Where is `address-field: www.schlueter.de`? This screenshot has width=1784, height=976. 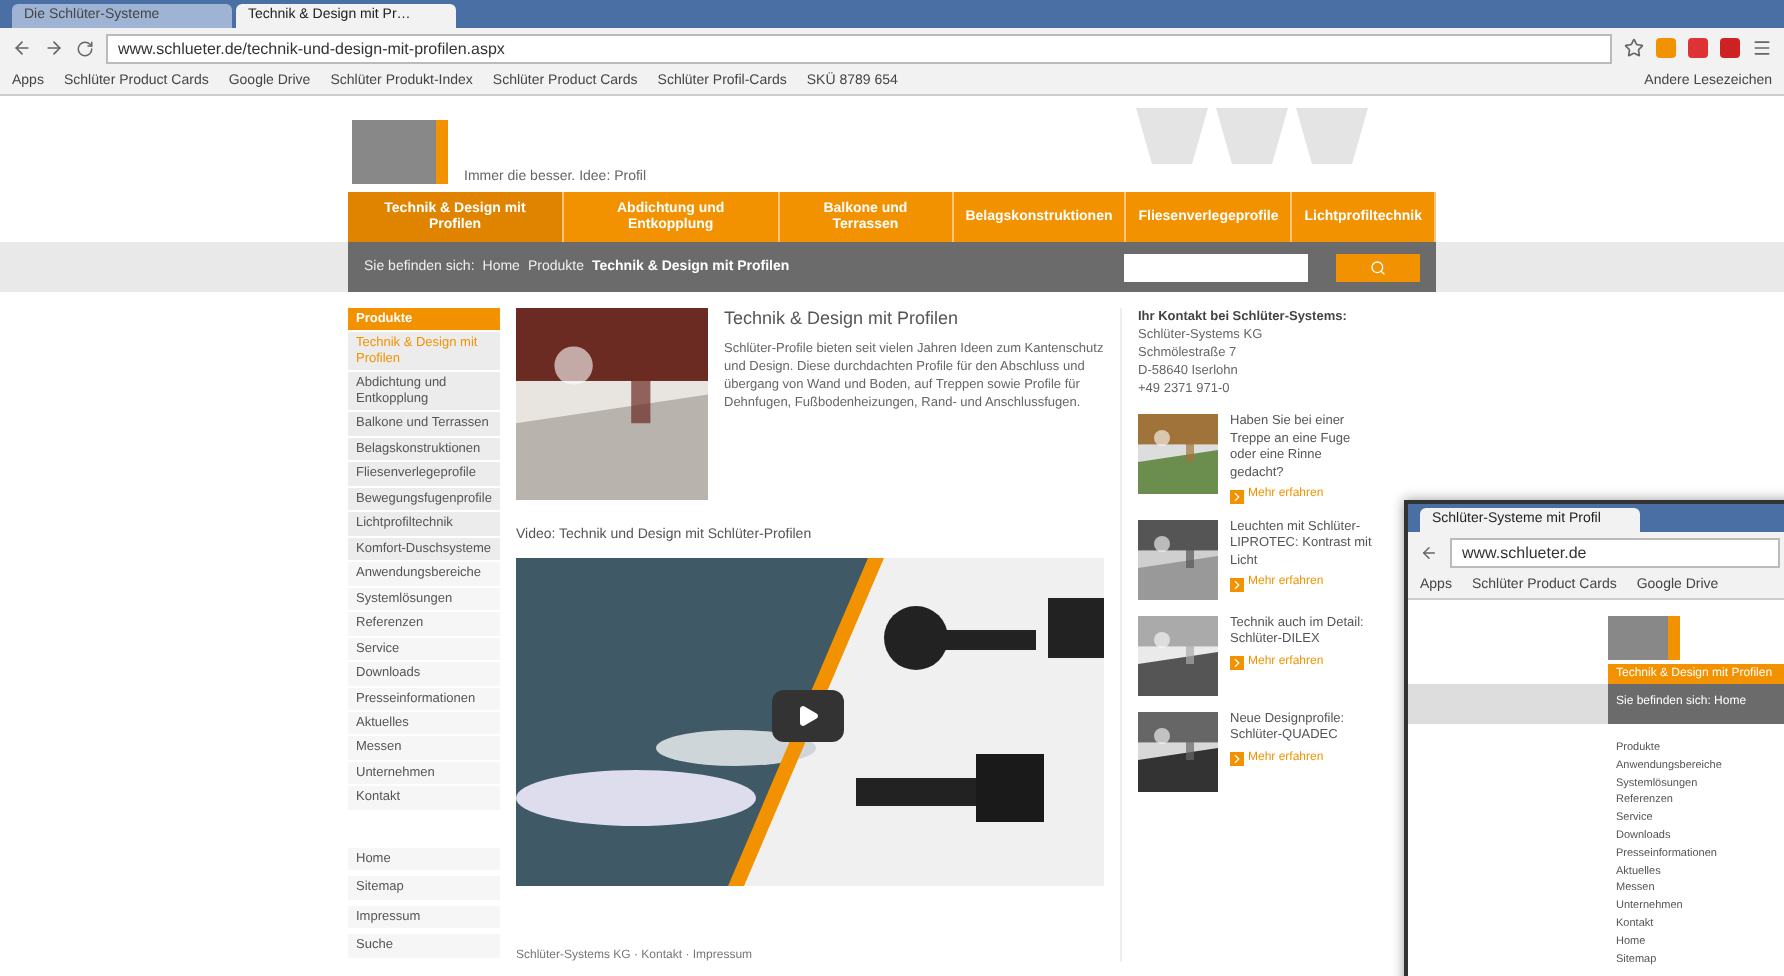
address-field: www.schlueter.de is located at coordinates (1615, 552).